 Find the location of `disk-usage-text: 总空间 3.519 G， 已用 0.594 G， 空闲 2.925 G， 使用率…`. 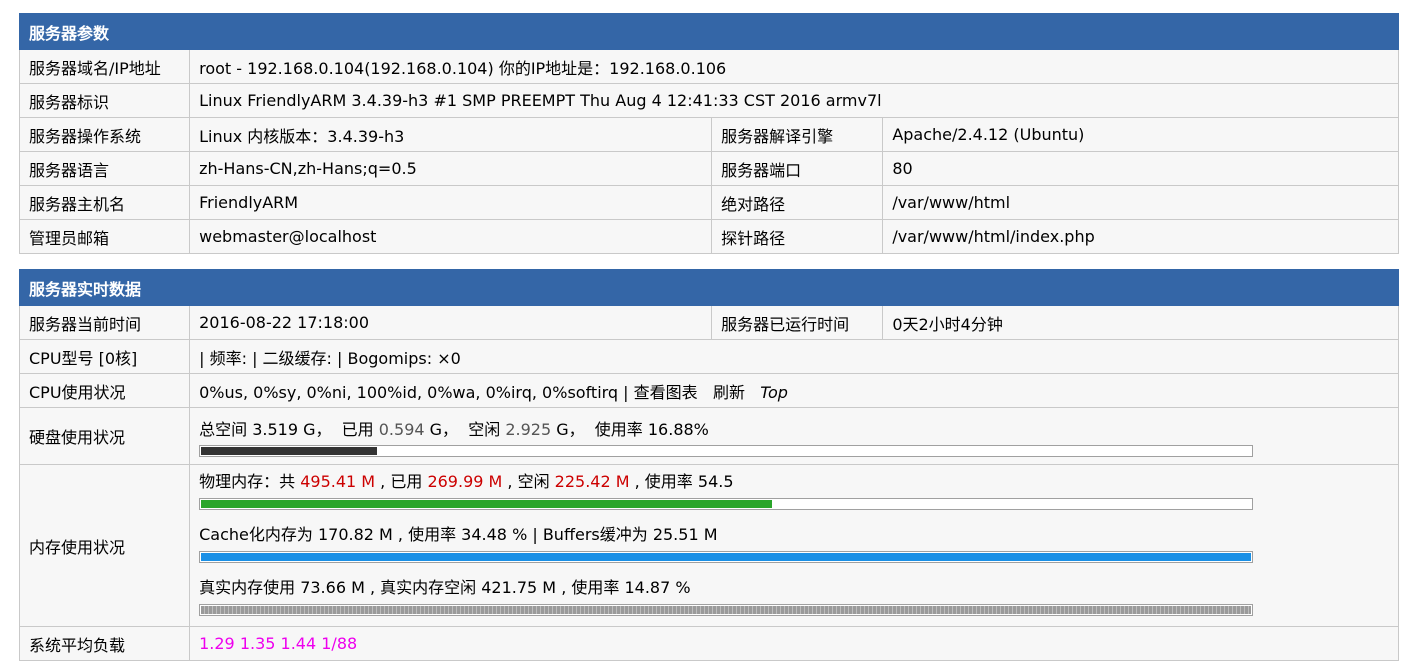

disk-usage-text: 总空间 3.519 G， 已用 0.594 G， 空闲 2.925 G， 使用率… is located at coordinates (794, 428).